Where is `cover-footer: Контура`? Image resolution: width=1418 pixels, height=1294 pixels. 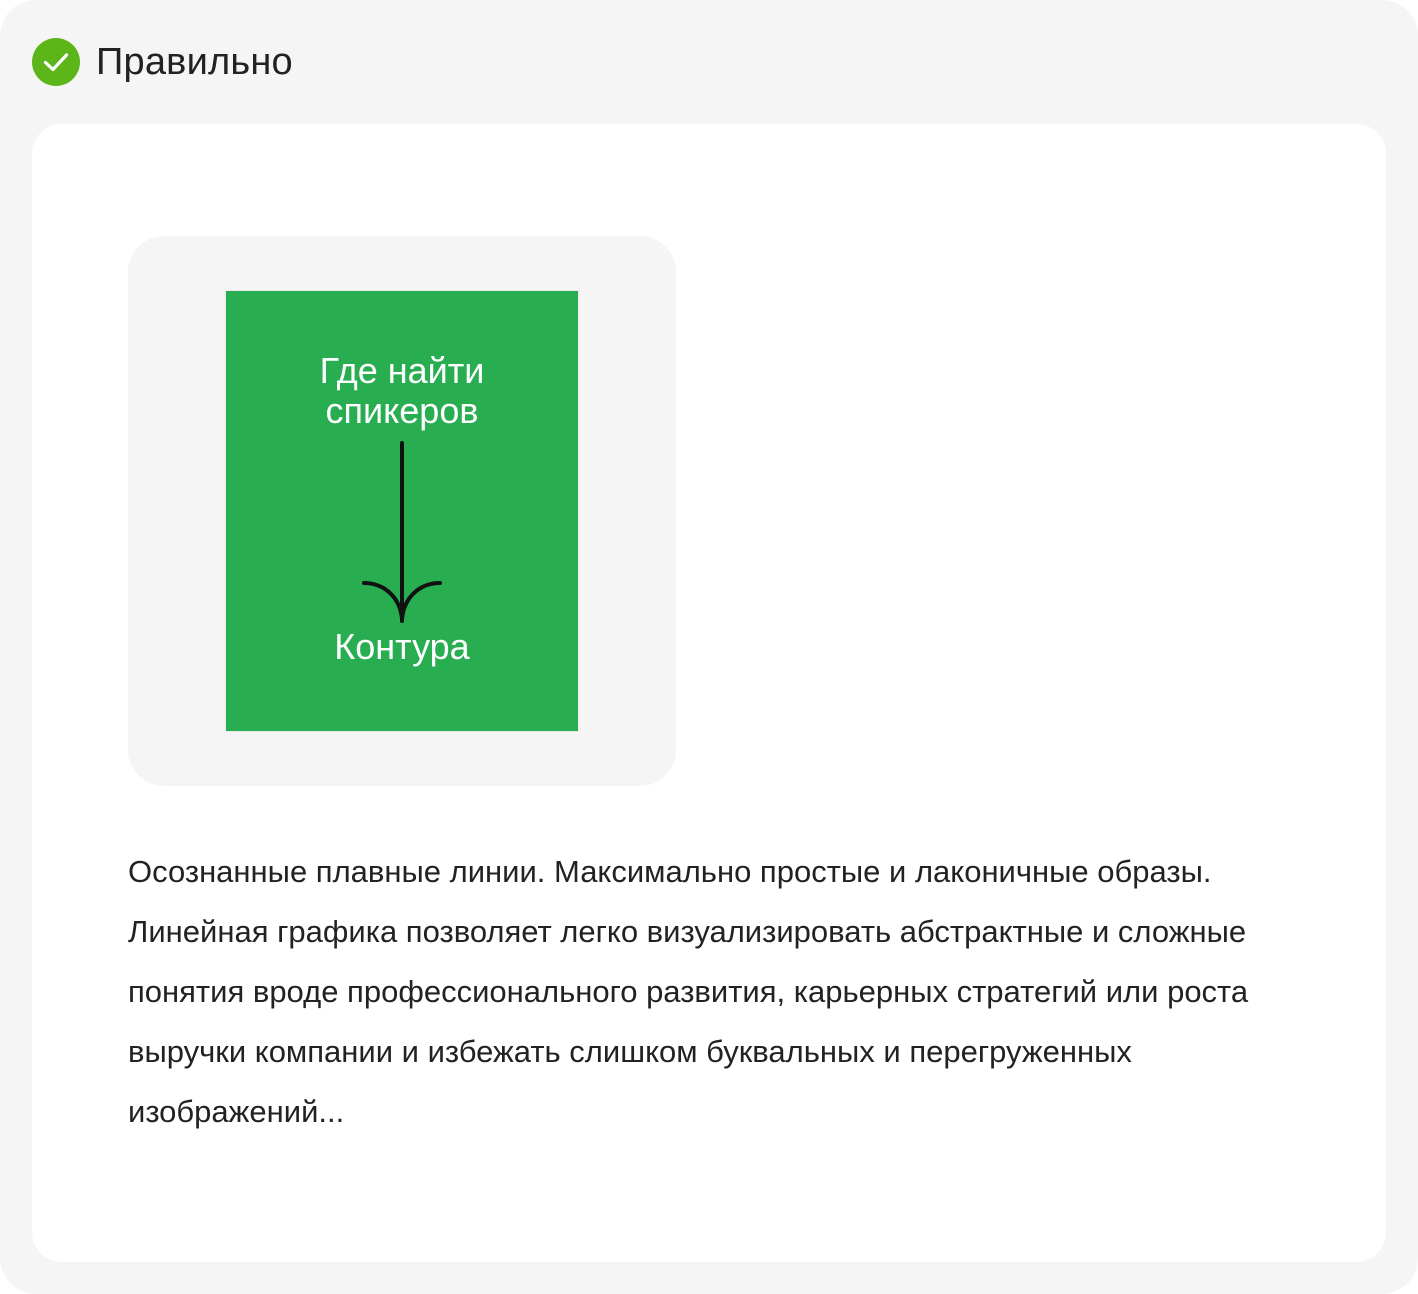 cover-footer: Контура is located at coordinates (402, 646).